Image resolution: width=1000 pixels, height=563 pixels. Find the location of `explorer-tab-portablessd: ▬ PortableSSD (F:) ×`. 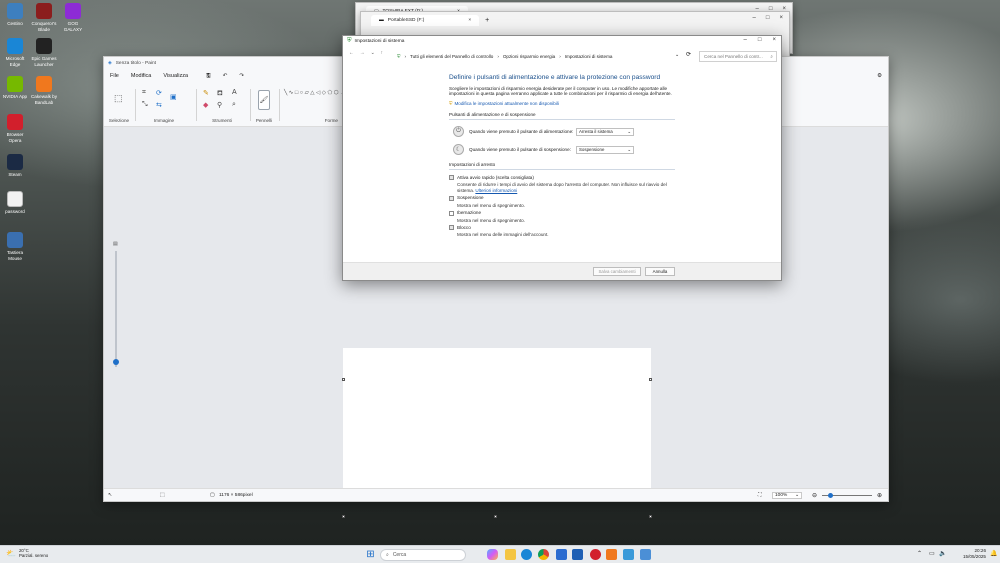

explorer-tab-portablessd: ▬ PortableSSD (F:) × is located at coordinates (425, 20).